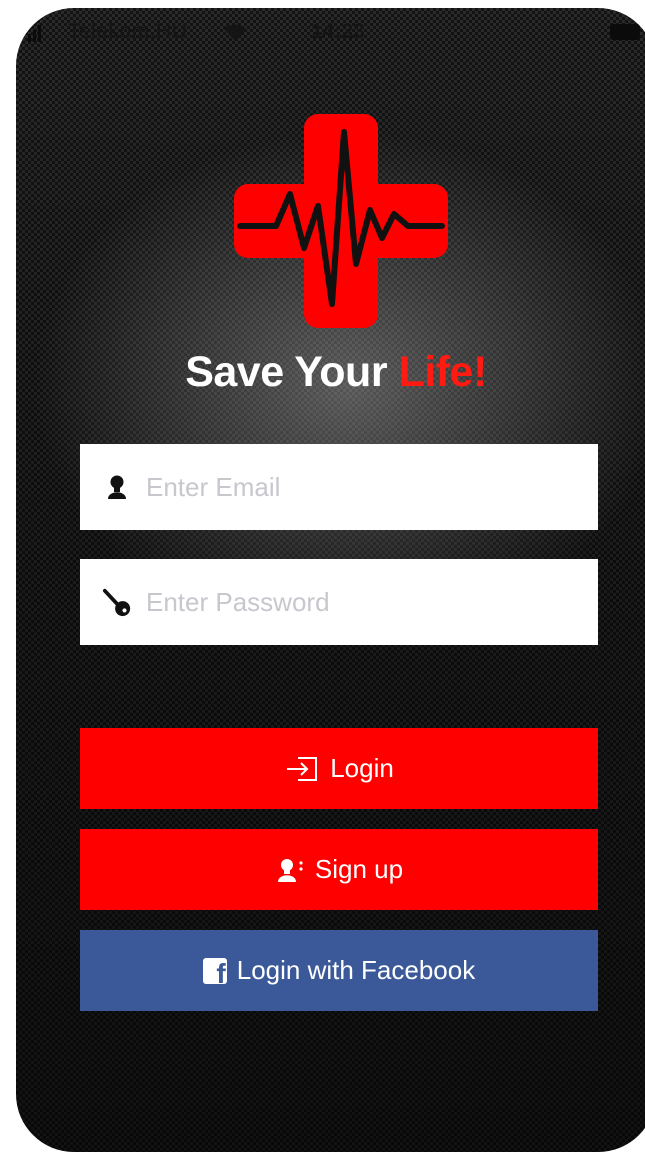 This screenshot has width=645, height=1152. I want to click on status-bar: Telekom.HU 14:23, so click(330, 31).